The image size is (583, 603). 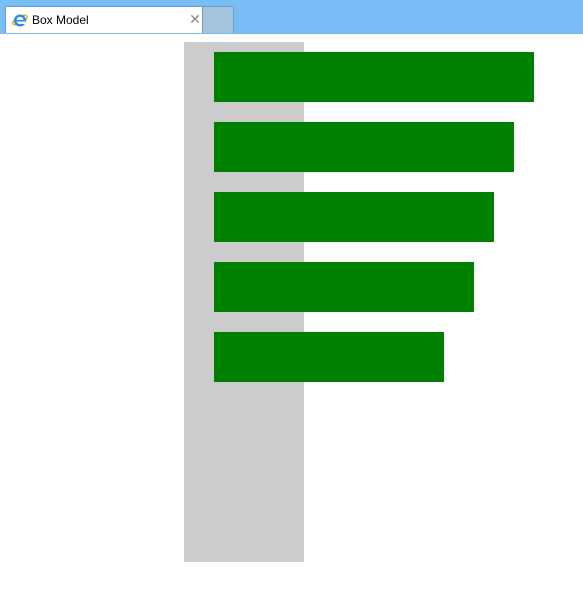 What do you see at coordinates (218, 19) in the screenshot?
I see `new-tab-button` at bounding box center [218, 19].